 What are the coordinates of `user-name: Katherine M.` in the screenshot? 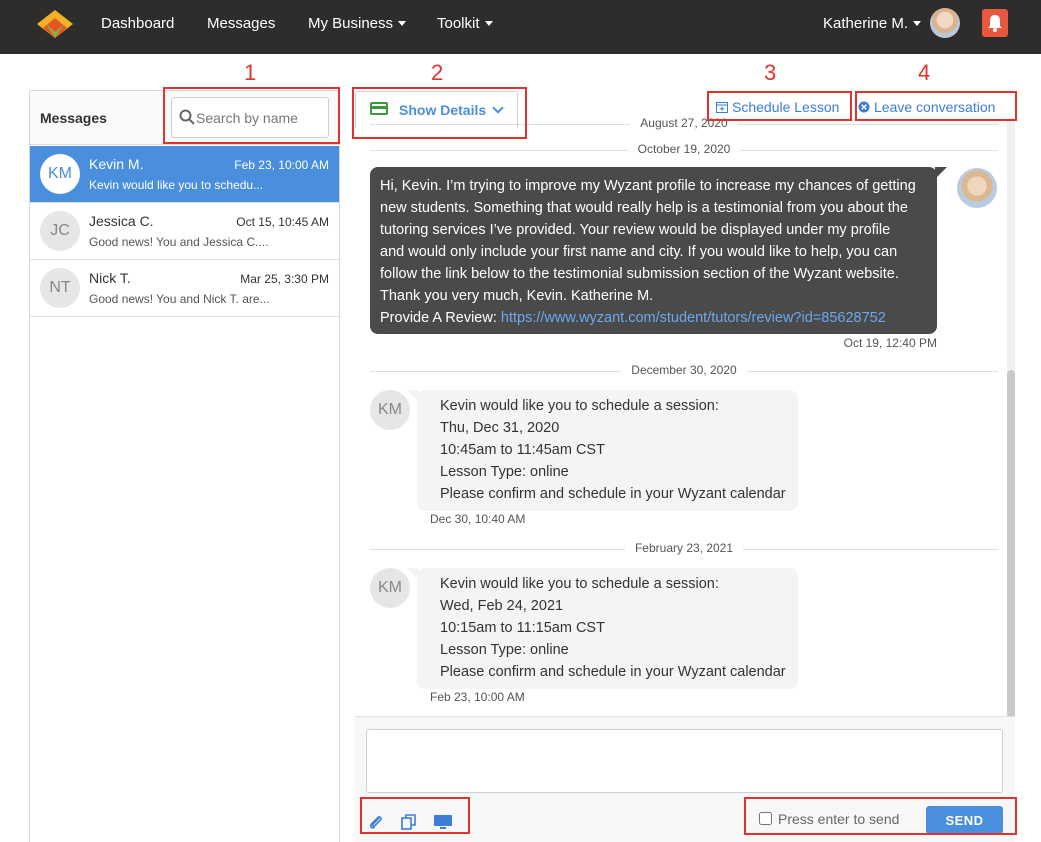 It's located at (866, 23).